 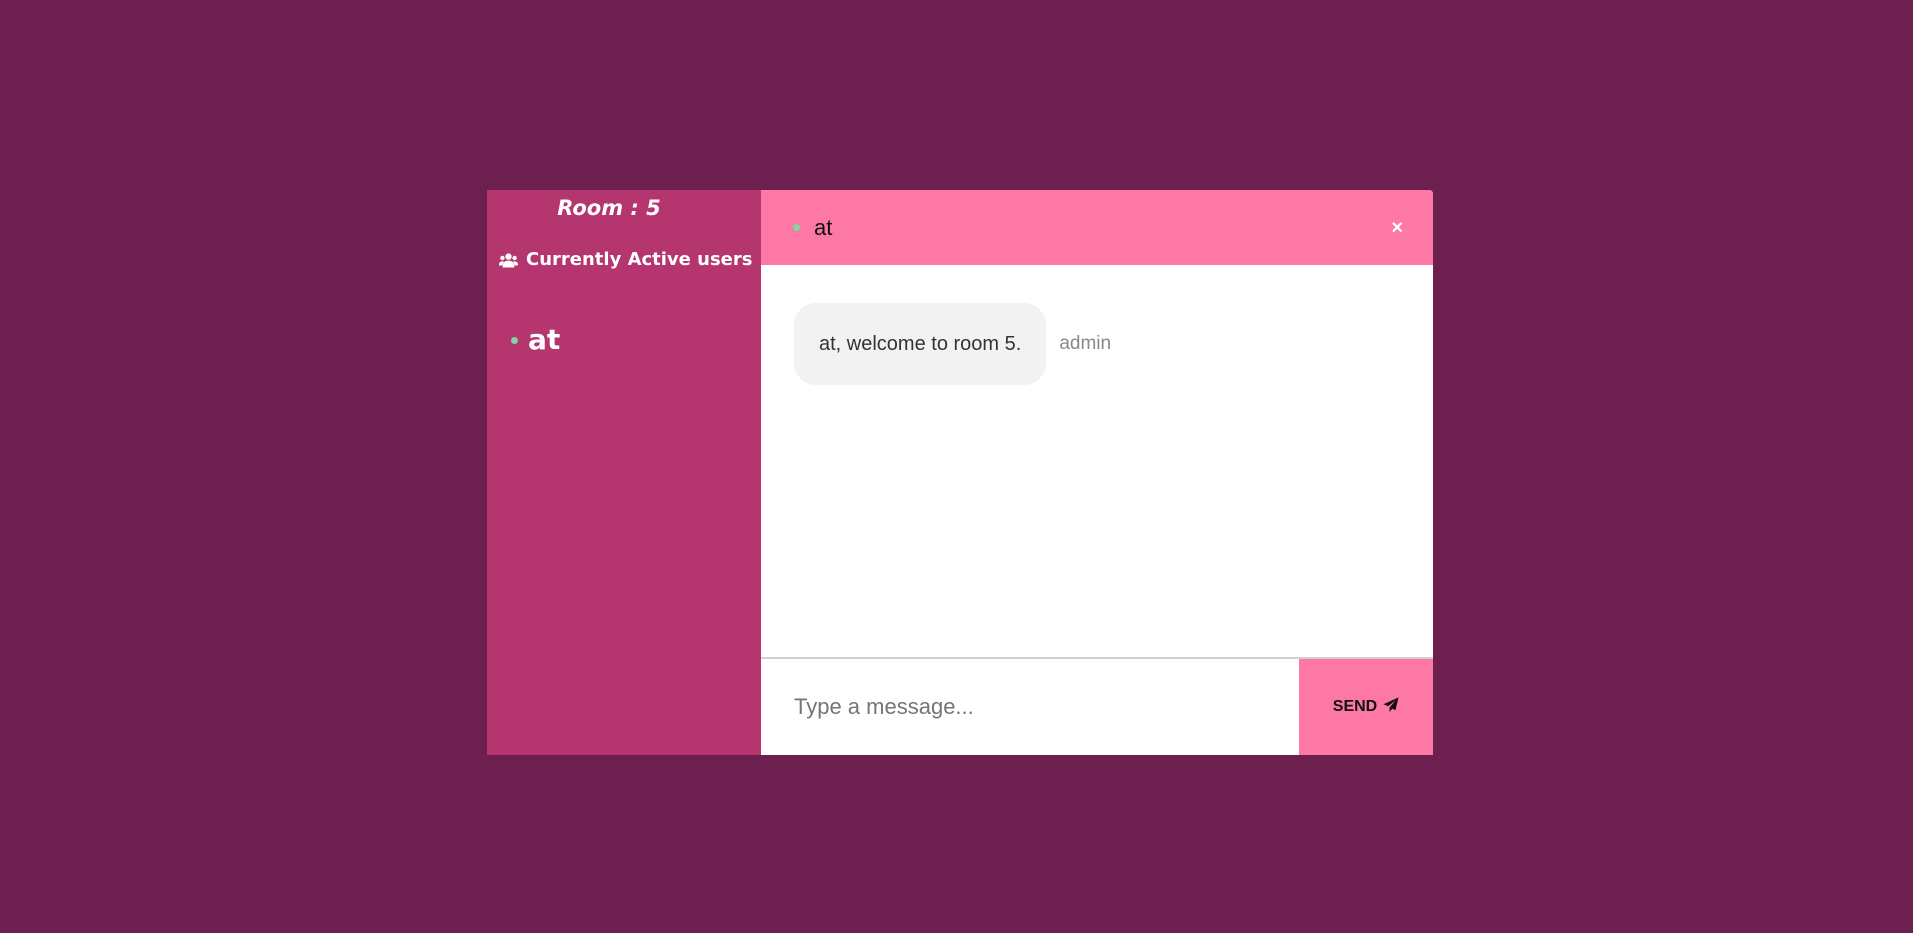 I want to click on paper-plane-icon, so click(x=1391, y=707).